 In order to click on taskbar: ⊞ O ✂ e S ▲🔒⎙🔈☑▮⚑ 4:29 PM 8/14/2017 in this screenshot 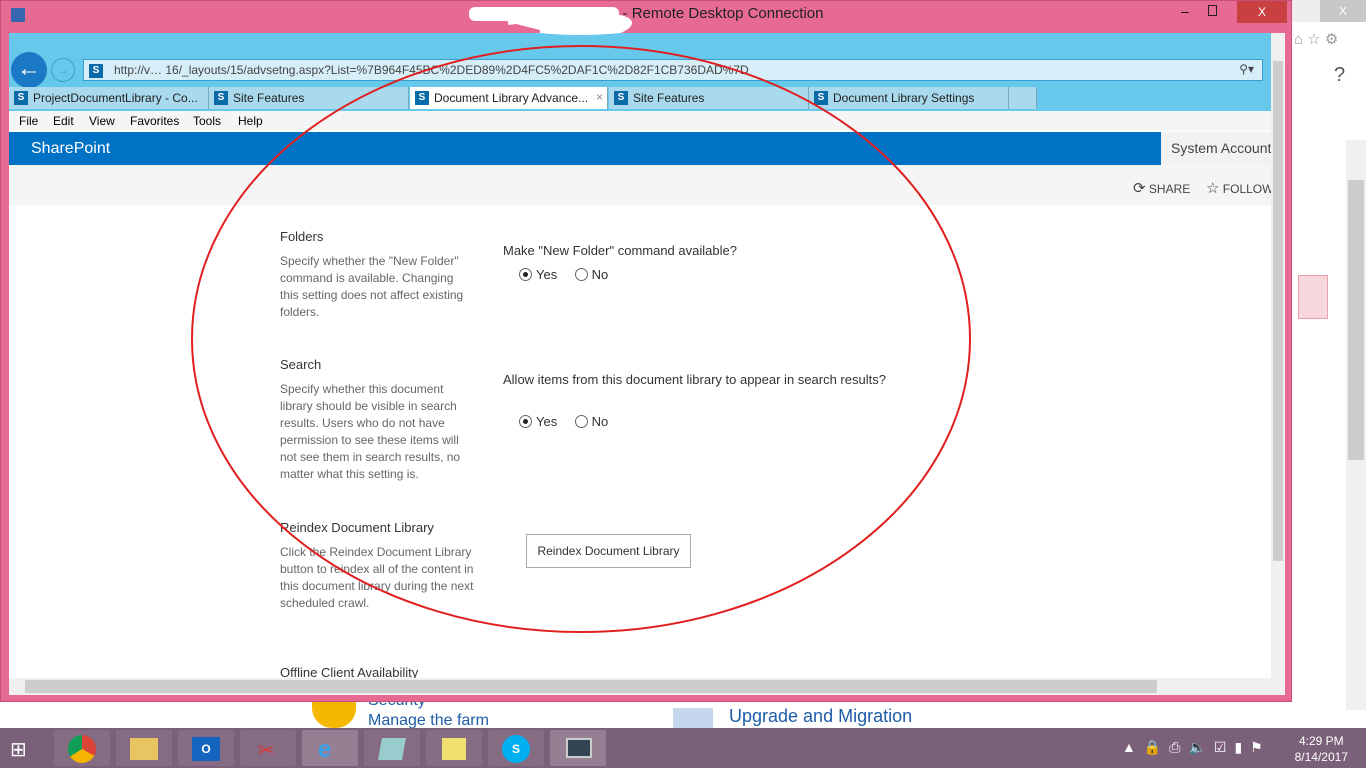, I will do `click(683, 748)`.